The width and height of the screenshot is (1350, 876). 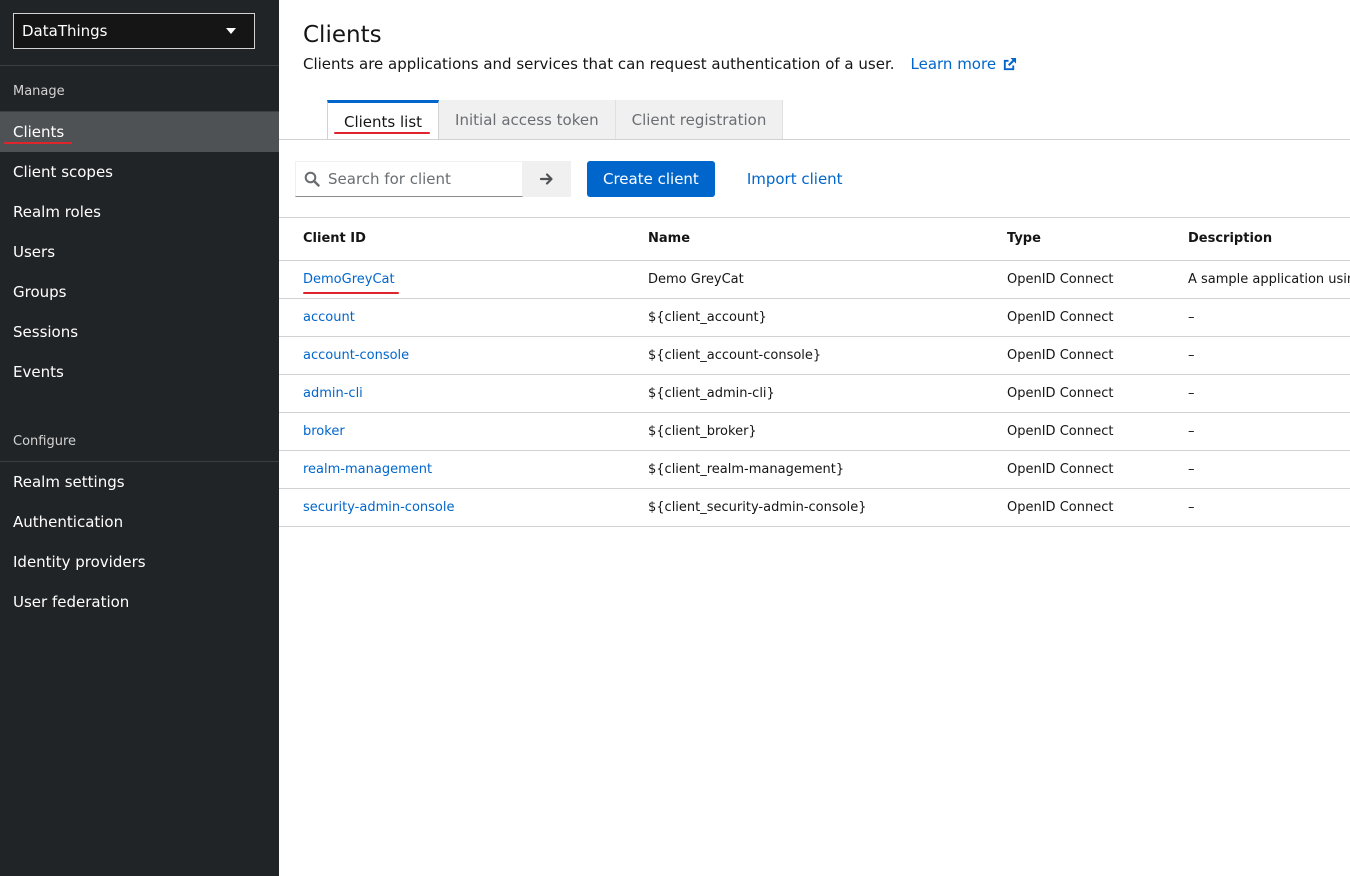 I want to click on cell-name: ${client_account-console}, so click(x=827, y=355).